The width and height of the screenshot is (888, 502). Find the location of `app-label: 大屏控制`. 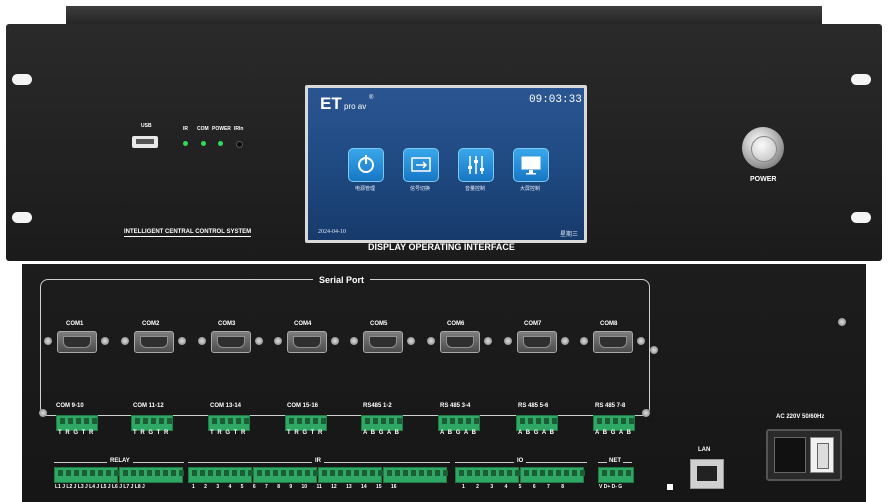

app-label: 大屏控制 is located at coordinates (529, 189).